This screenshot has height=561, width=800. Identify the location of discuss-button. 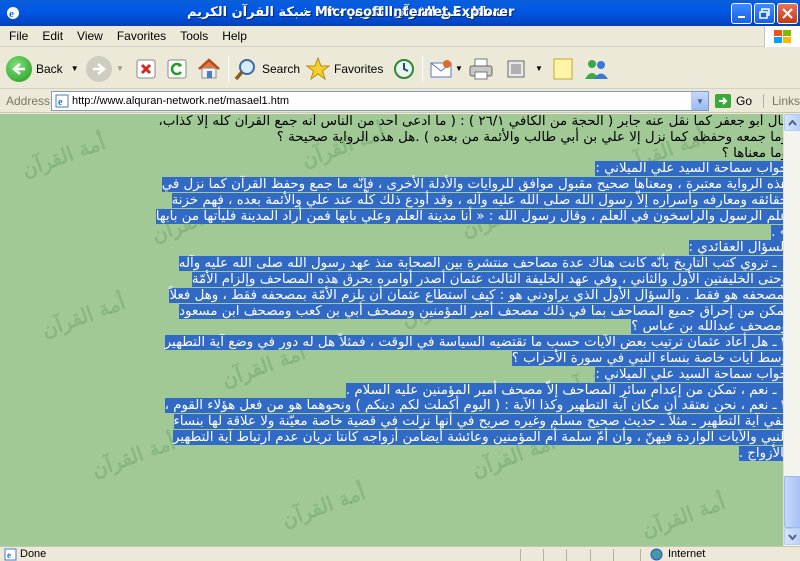
(563, 68).